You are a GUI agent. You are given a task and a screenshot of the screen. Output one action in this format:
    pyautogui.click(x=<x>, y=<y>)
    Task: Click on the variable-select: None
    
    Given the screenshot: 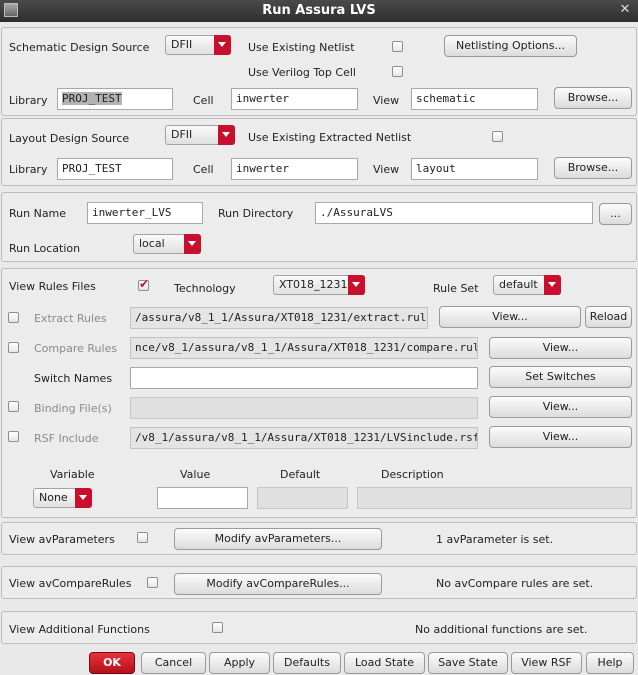 What is the action you would take?
    pyautogui.click(x=62, y=498)
    